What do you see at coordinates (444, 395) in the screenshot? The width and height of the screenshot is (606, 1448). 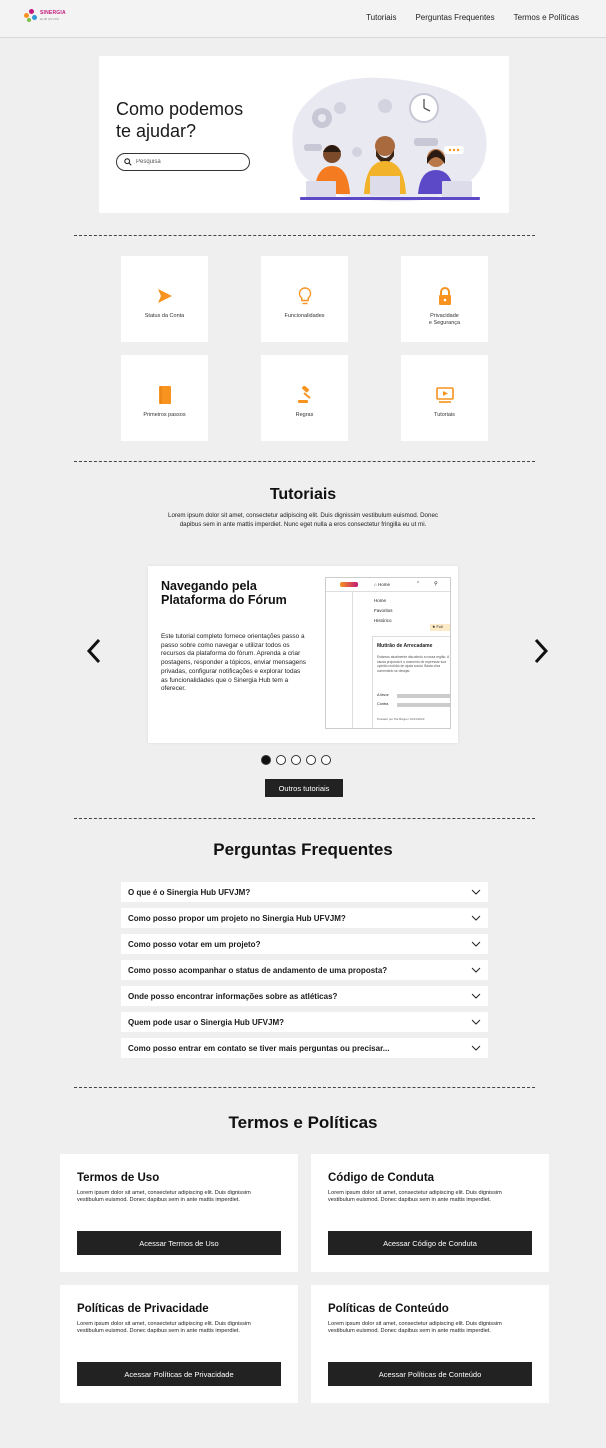 I see `video-icon` at bounding box center [444, 395].